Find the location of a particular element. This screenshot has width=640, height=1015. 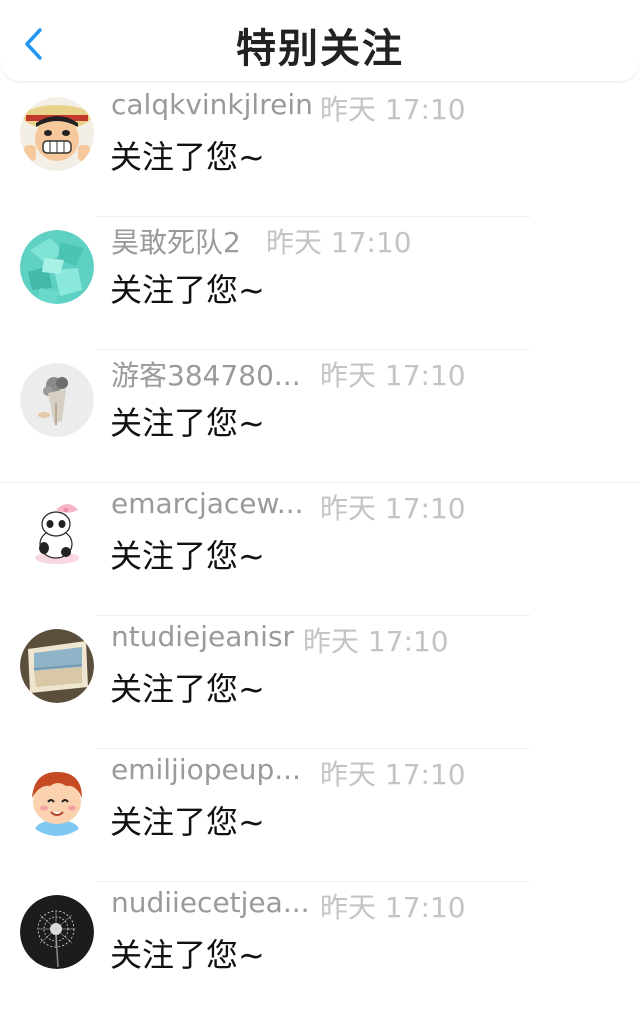

list-item: emiljiopeup... 昨天 17:10 关注了您~ is located at coordinates (320, 815).